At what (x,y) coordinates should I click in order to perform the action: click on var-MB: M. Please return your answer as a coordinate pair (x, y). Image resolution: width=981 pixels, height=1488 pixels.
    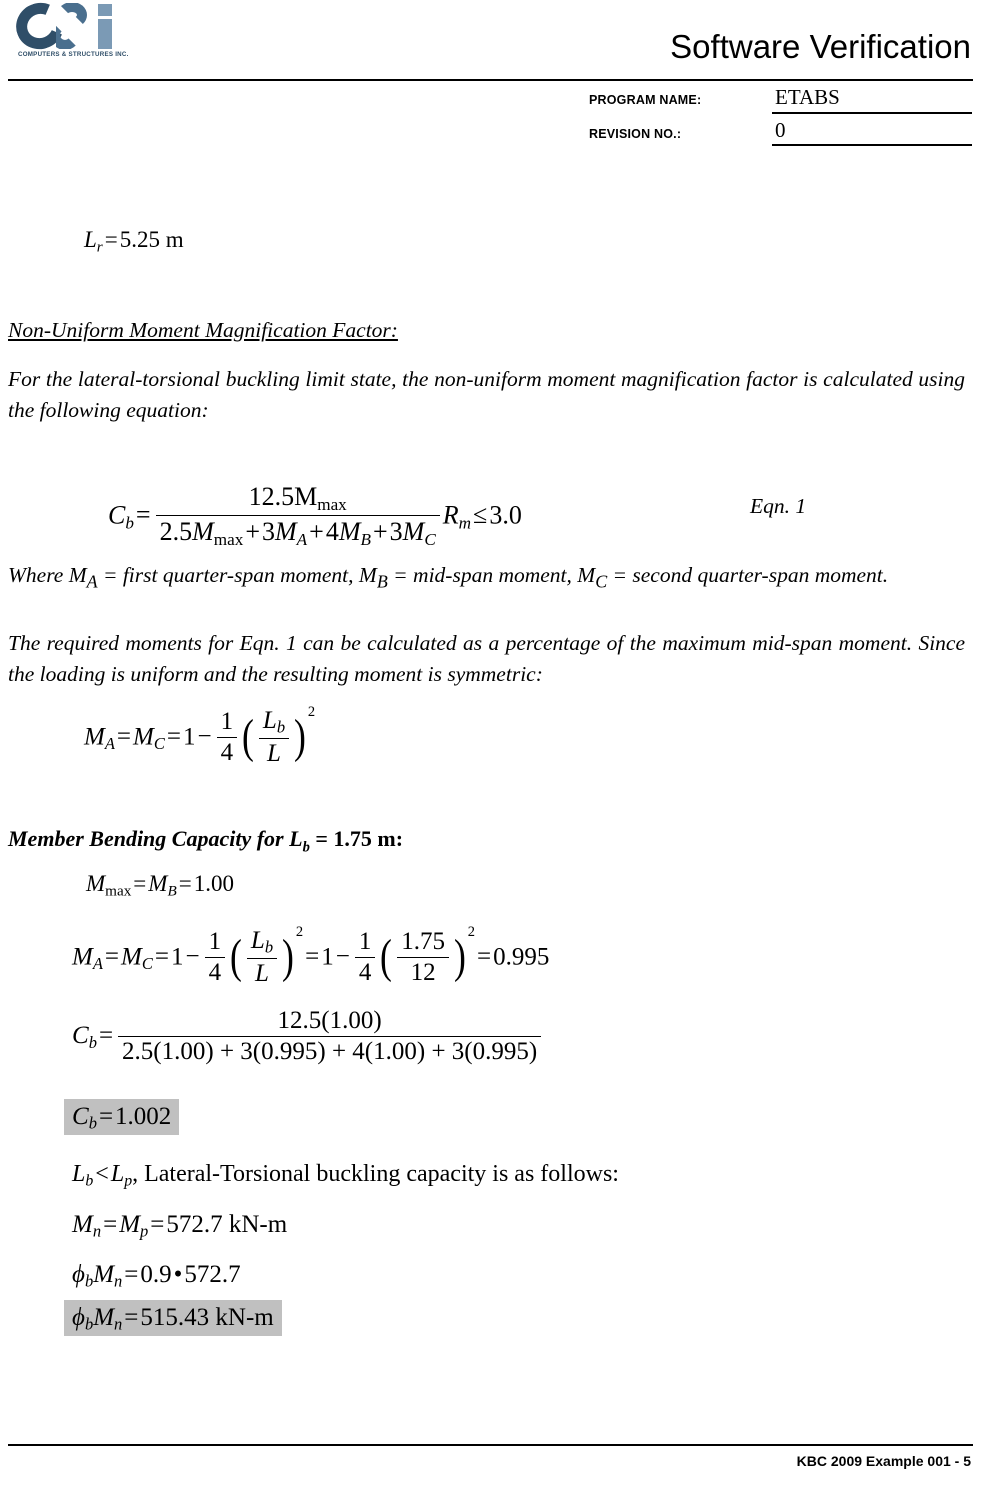
    Looking at the image, I should click on (158, 883).